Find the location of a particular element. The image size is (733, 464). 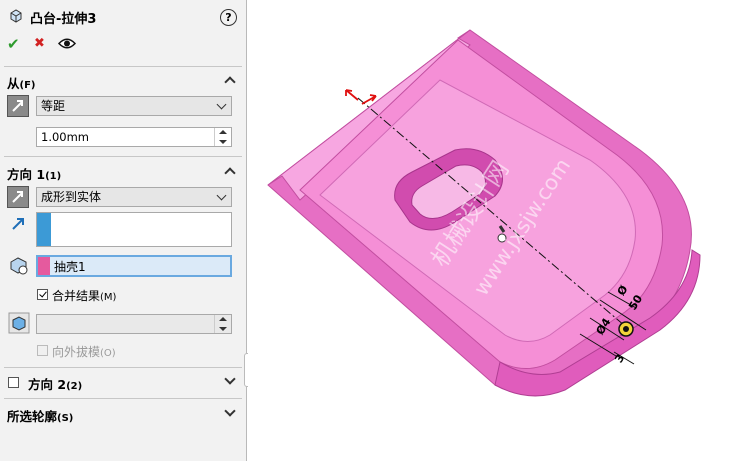

direction2-suffix: (2) is located at coordinates (74, 386).